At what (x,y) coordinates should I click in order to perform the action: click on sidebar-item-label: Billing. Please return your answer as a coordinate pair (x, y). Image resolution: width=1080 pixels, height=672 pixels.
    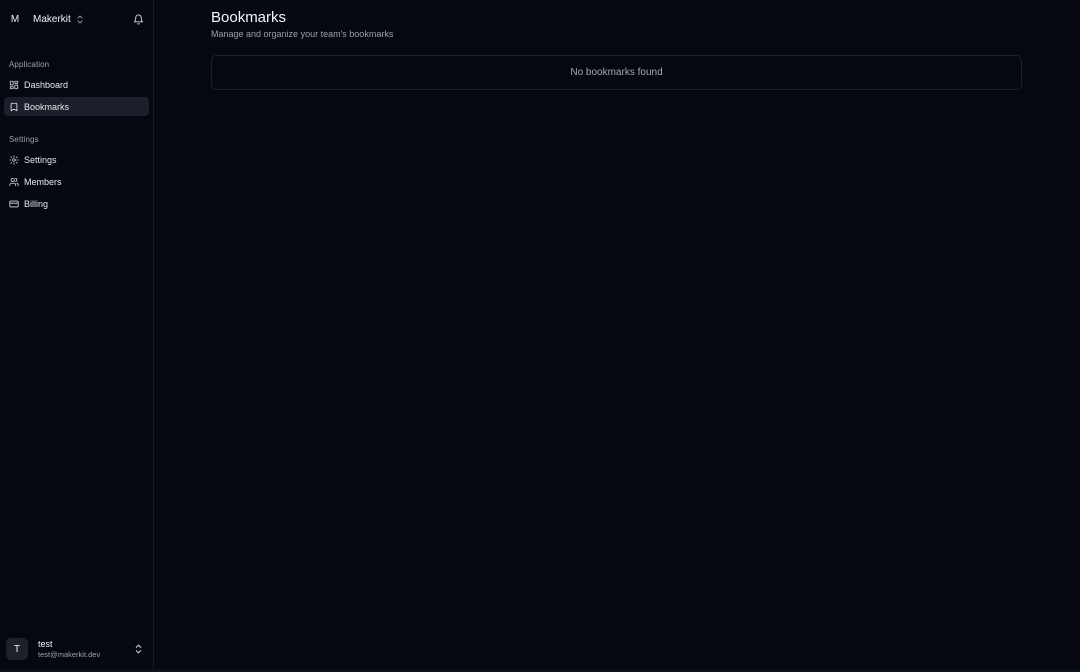
    Looking at the image, I should click on (36, 203).